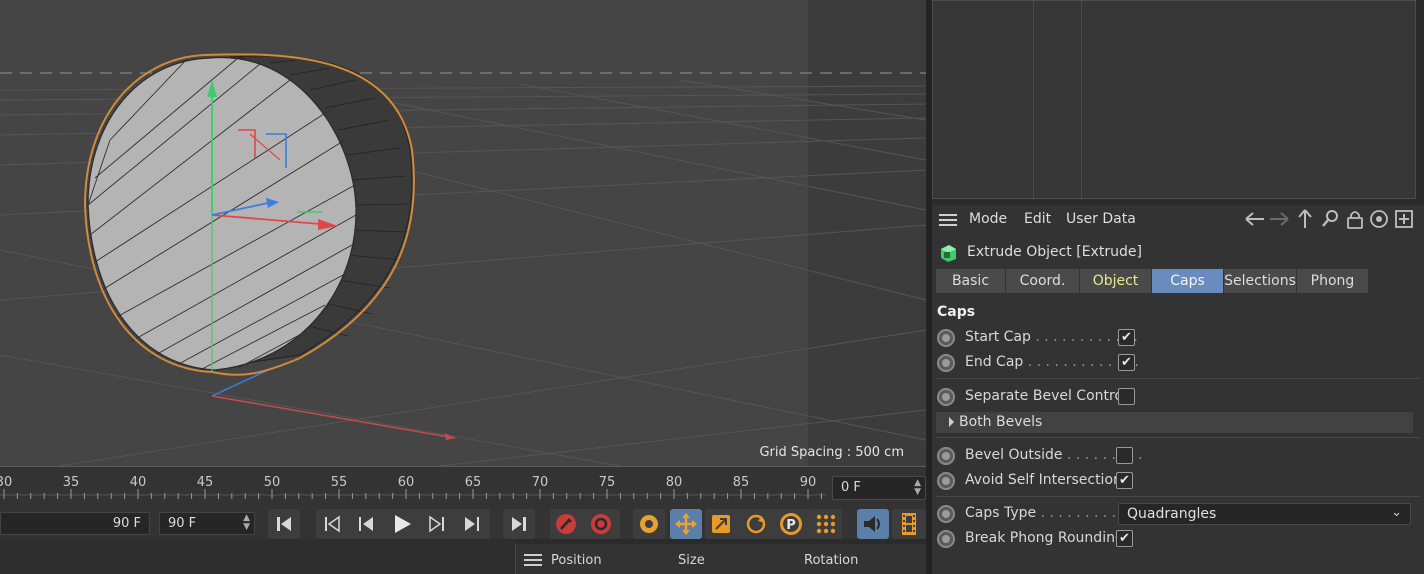 The height and width of the screenshot is (574, 1424). Describe the element at coordinates (1260, 281) in the screenshot. I see `tab-selections: Selections` at that location.